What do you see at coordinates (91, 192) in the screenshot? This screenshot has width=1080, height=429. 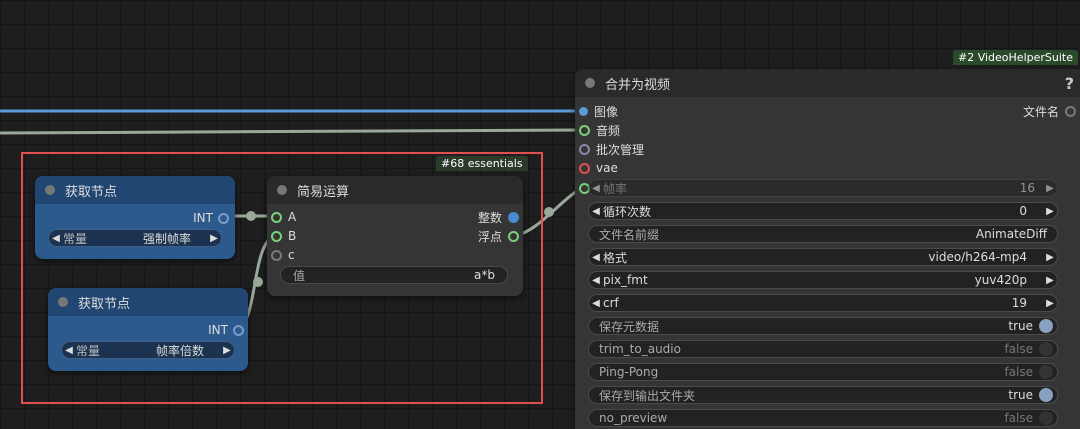 I see `get-node-1-title: 获取节点` at bounding box center [91, 192].